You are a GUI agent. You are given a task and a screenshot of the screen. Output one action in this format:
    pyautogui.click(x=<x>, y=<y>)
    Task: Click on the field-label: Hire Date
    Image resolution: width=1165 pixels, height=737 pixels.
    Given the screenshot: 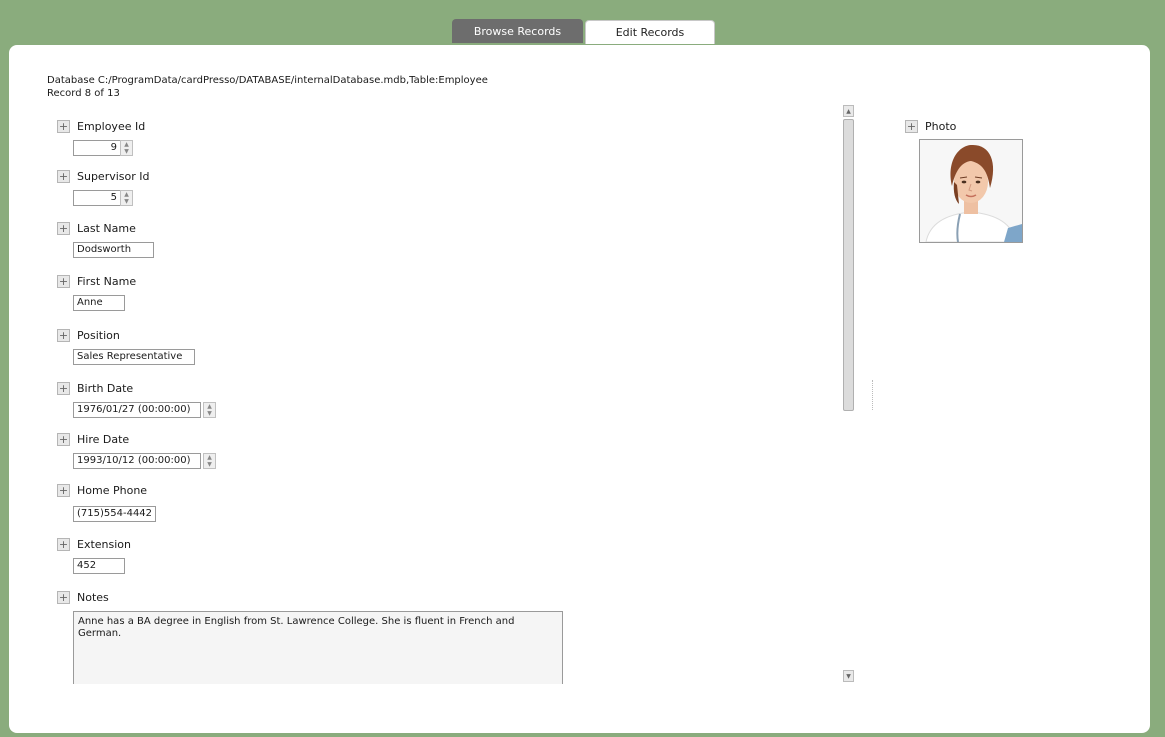 What is the action you would take?
    pyautogui.click(x=103, y=439)
    